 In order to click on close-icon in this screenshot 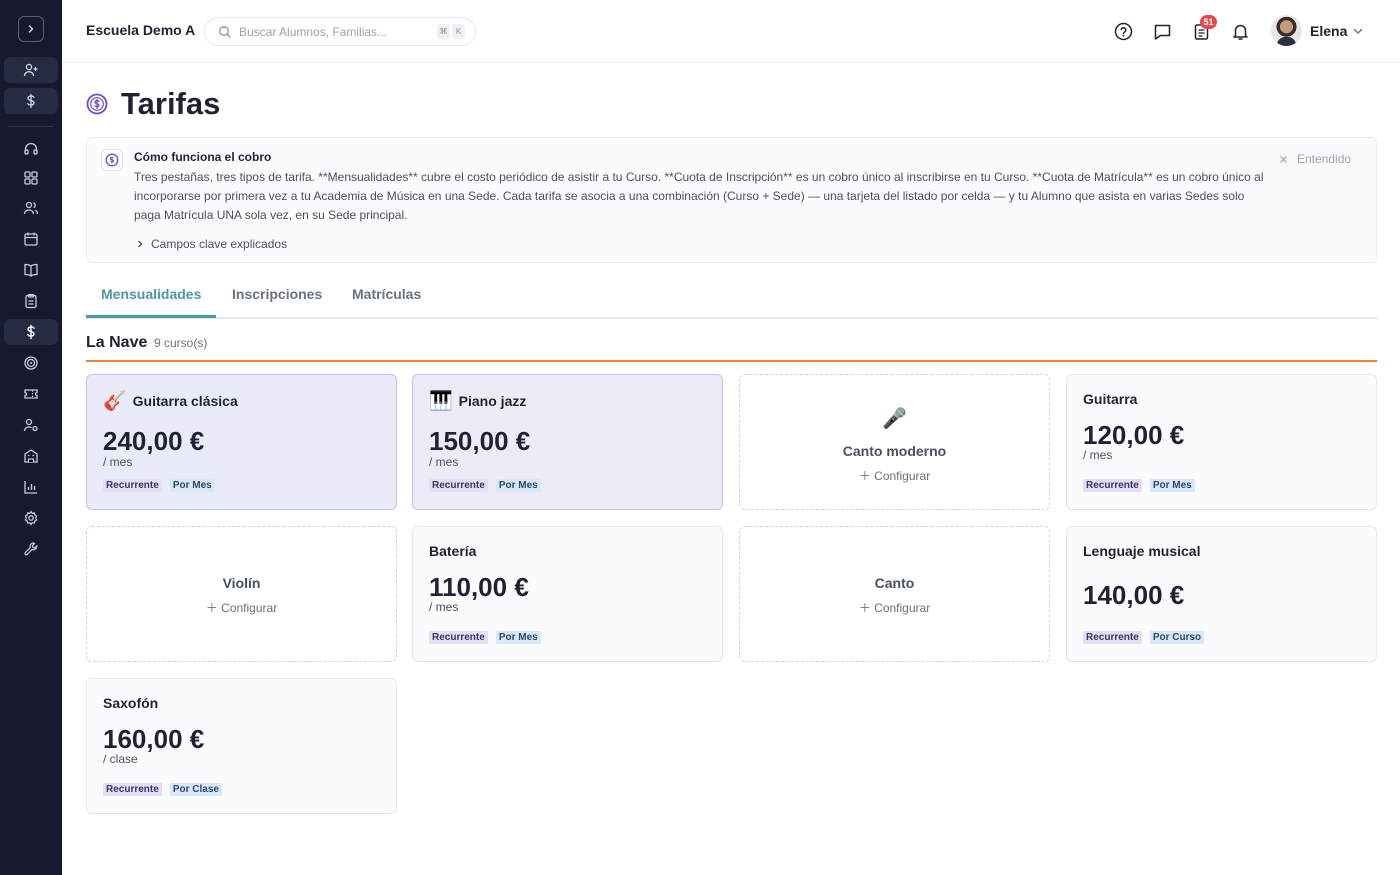, I will do `click(1283, 159)`.